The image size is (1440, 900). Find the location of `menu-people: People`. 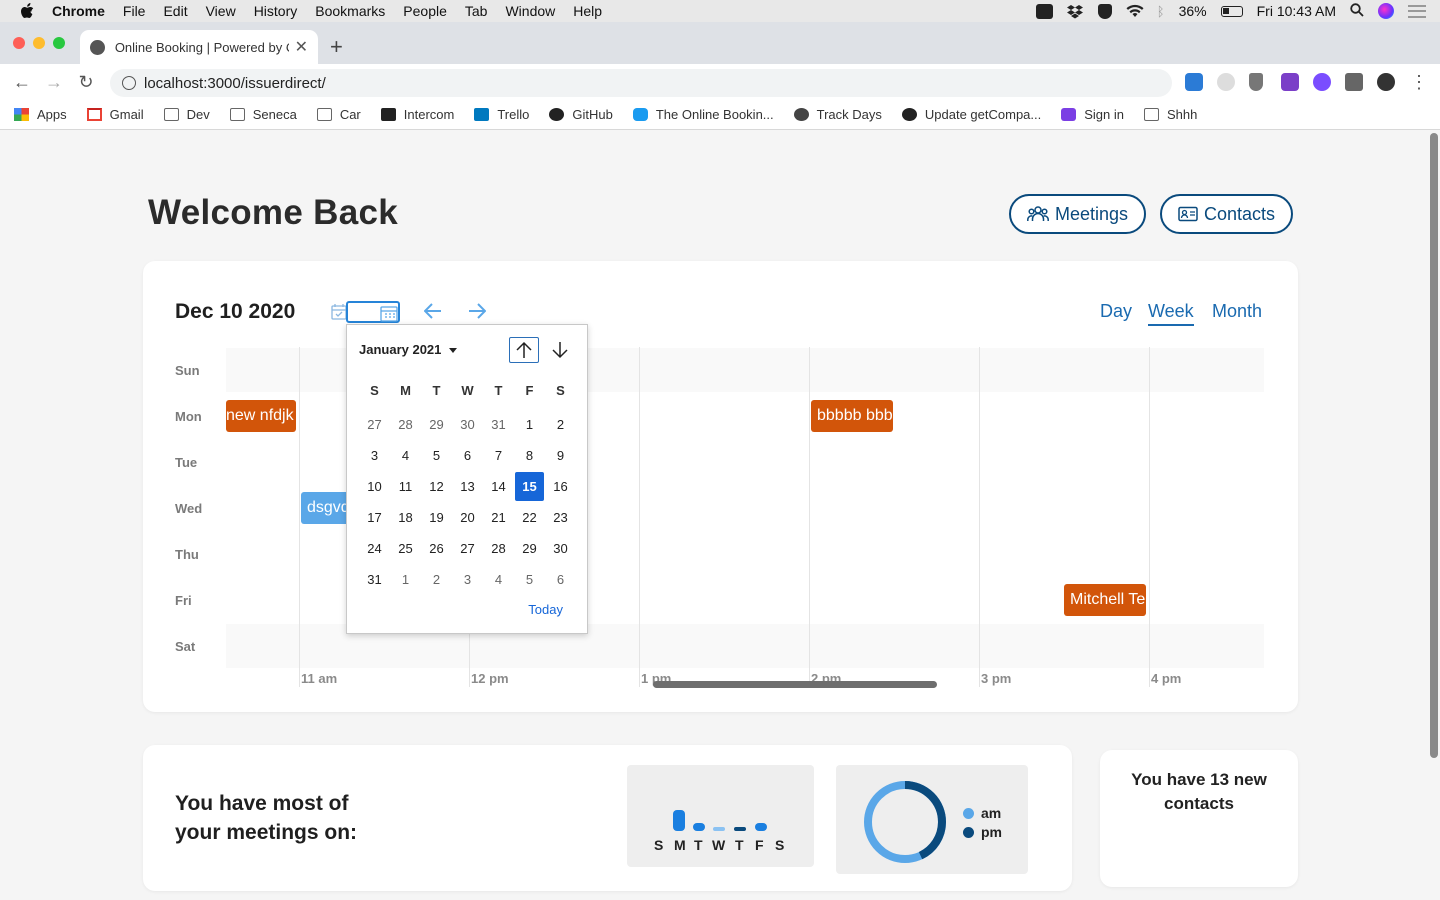

menu-people: People is located at coordinates (425, 11).